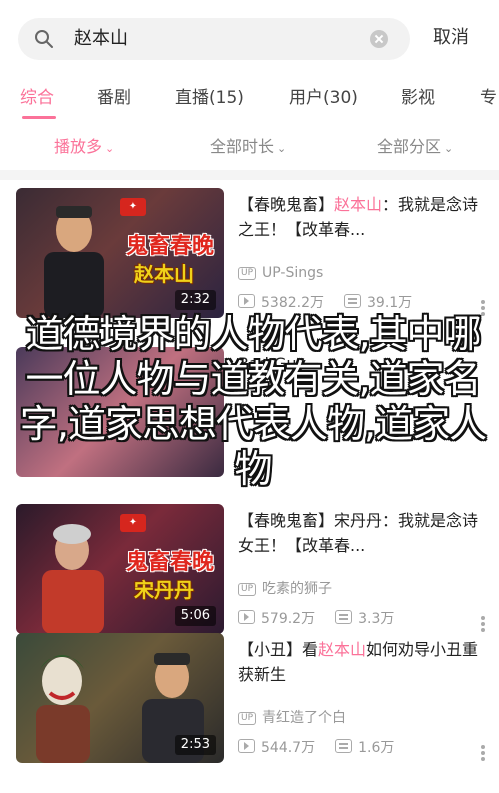 This screenshot has width=499, height=793. I want to click on divider, so click(249, 175).